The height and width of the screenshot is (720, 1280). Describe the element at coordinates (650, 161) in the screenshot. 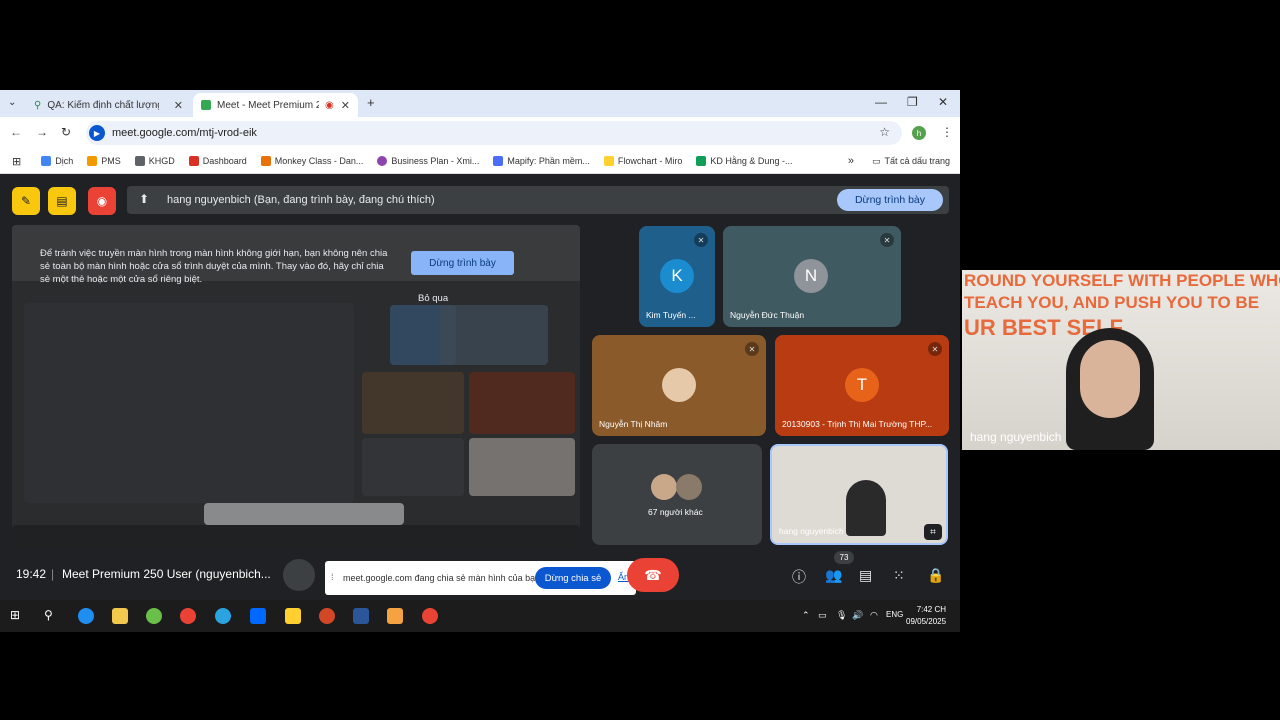

I see `bookmark-label: Flowchart - Miro` at that location.